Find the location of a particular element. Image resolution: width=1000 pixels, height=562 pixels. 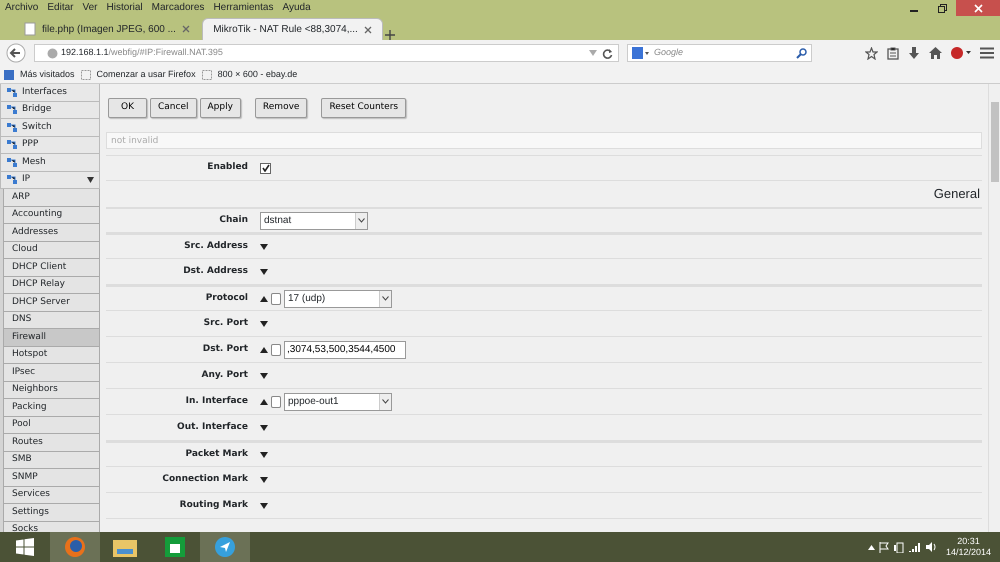

sidebar-subitem: Services is located at coordinates (51, 495).